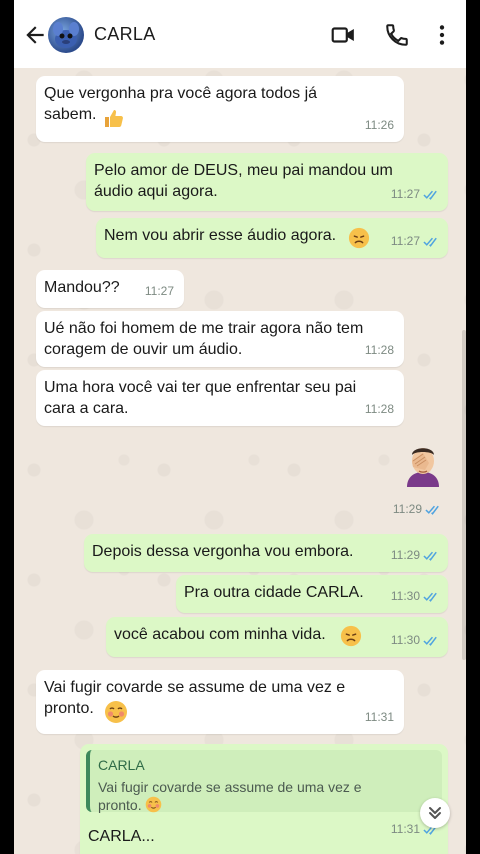 The width and height of the screenshot is (480, 854). Describe the element at coordinates (423, 464) in the screenshot. I see `facepalm-sticker` at that location.